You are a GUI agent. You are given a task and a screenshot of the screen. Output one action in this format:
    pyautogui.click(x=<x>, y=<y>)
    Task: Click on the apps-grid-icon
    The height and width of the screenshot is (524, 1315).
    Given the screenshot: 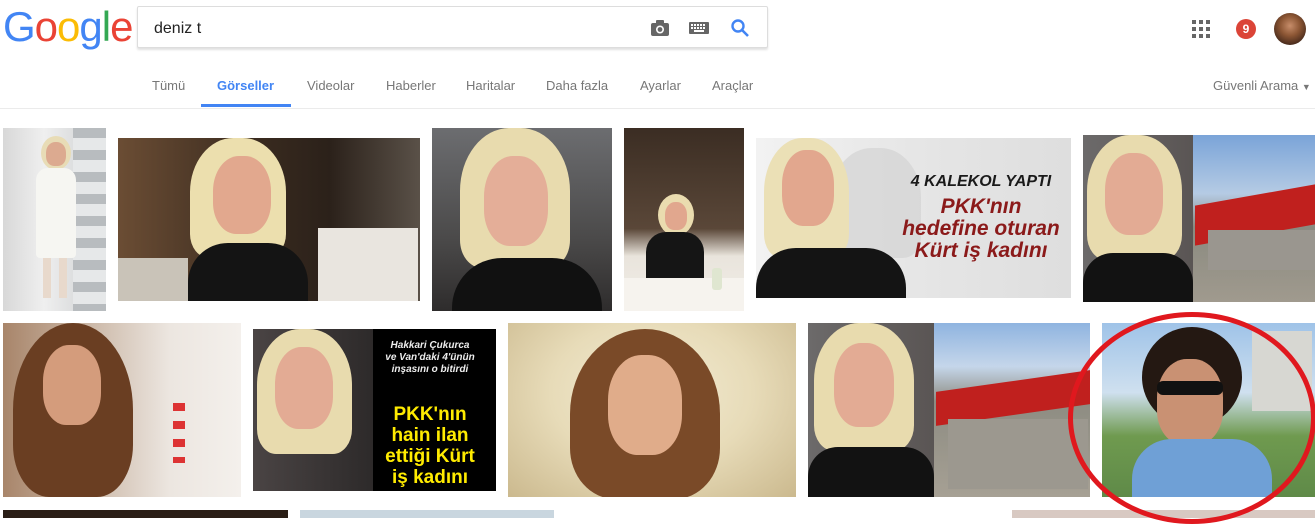 What is the action you would take?
    pyautogui.click(x=1201, y=29)
    